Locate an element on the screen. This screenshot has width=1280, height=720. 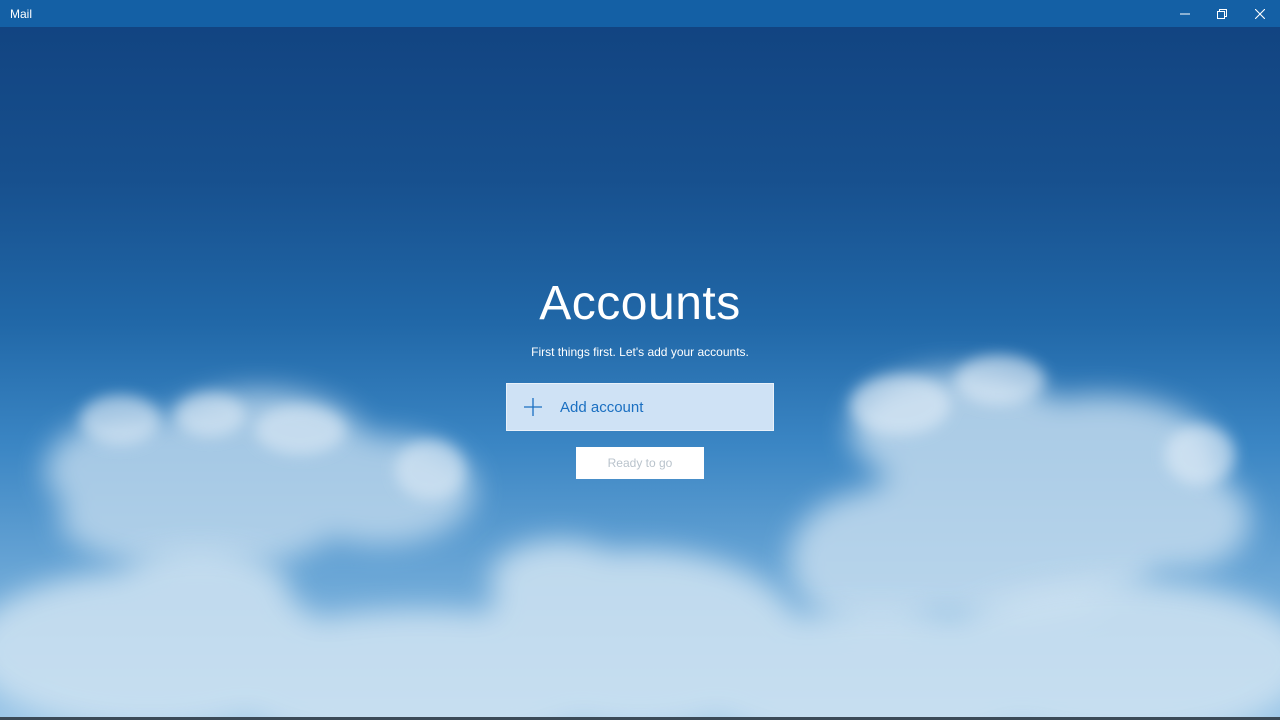
minimize-icon is located at coordinates (1185, 13).